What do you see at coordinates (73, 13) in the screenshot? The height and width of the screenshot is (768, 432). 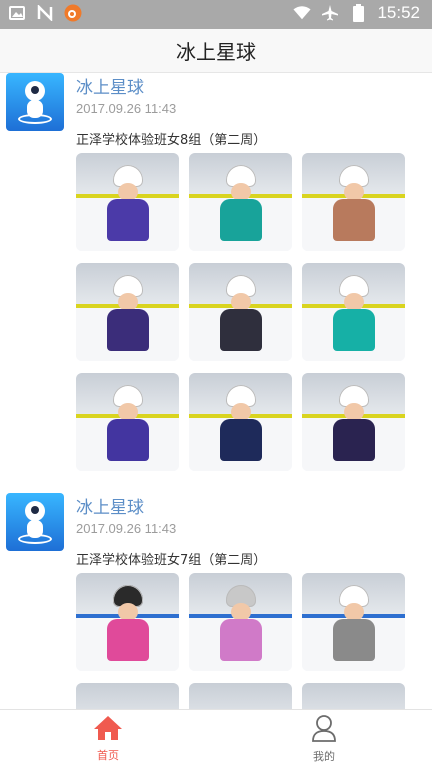 I see `weibo-icon` at bounding box center [73, 13].